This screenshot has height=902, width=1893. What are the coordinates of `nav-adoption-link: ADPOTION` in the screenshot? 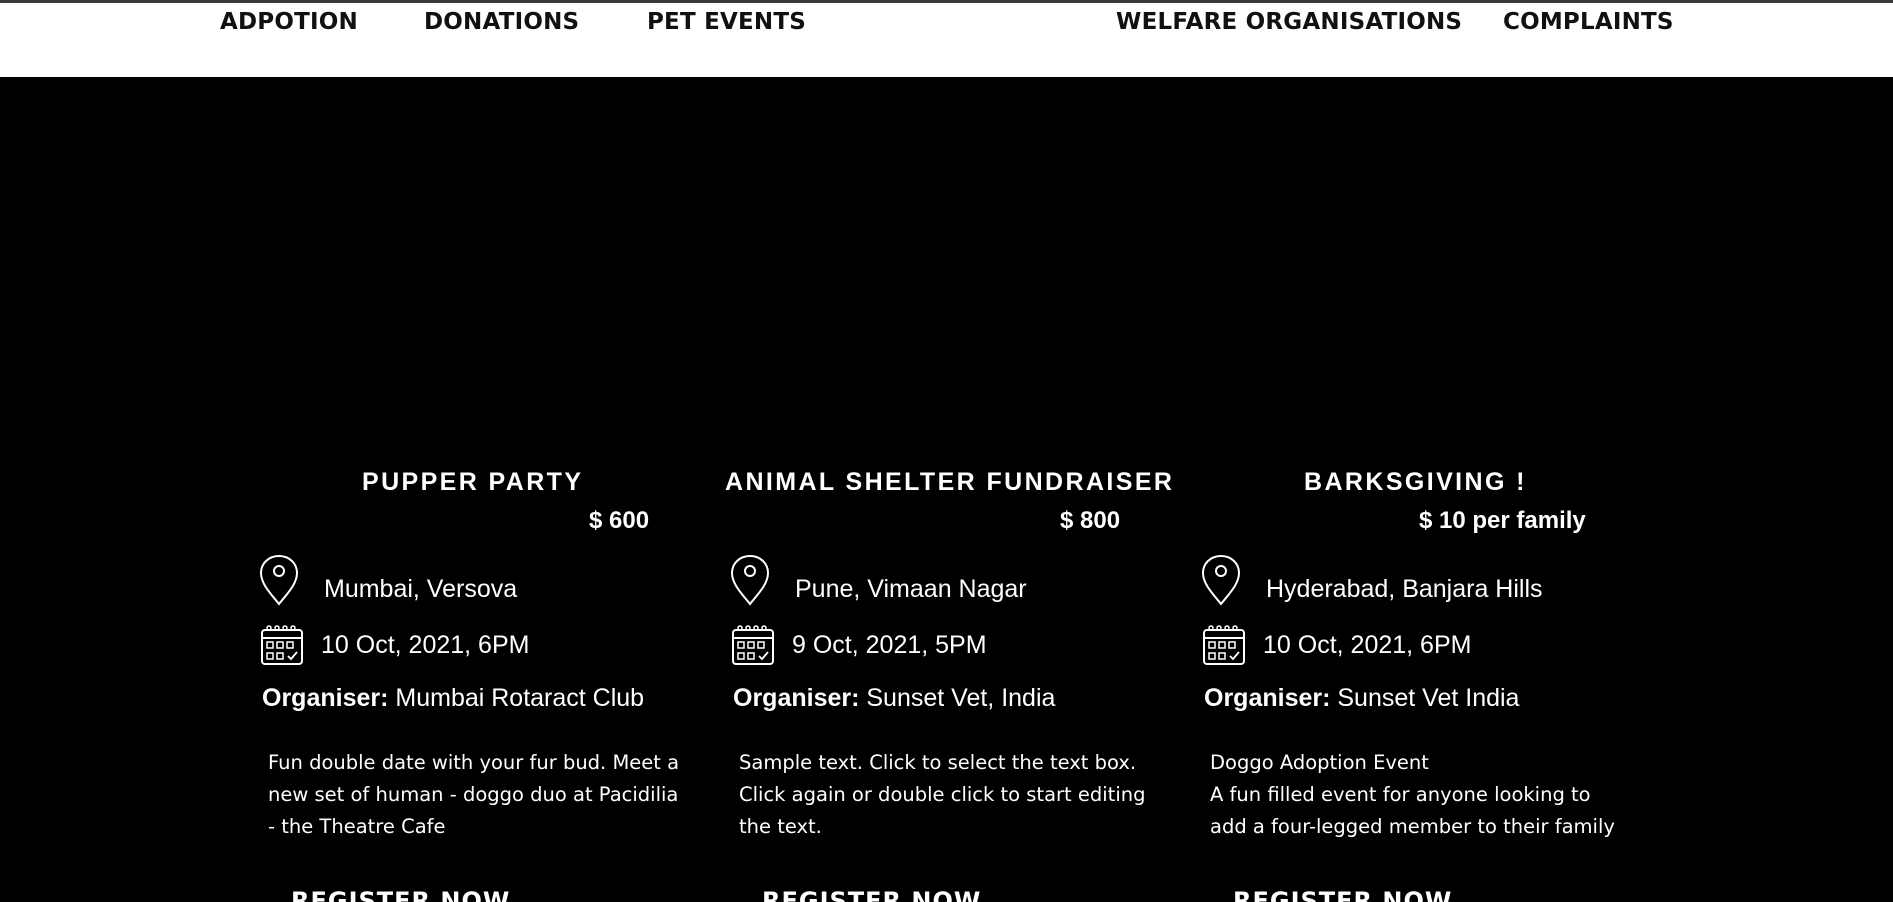 It's located at (289, 22).